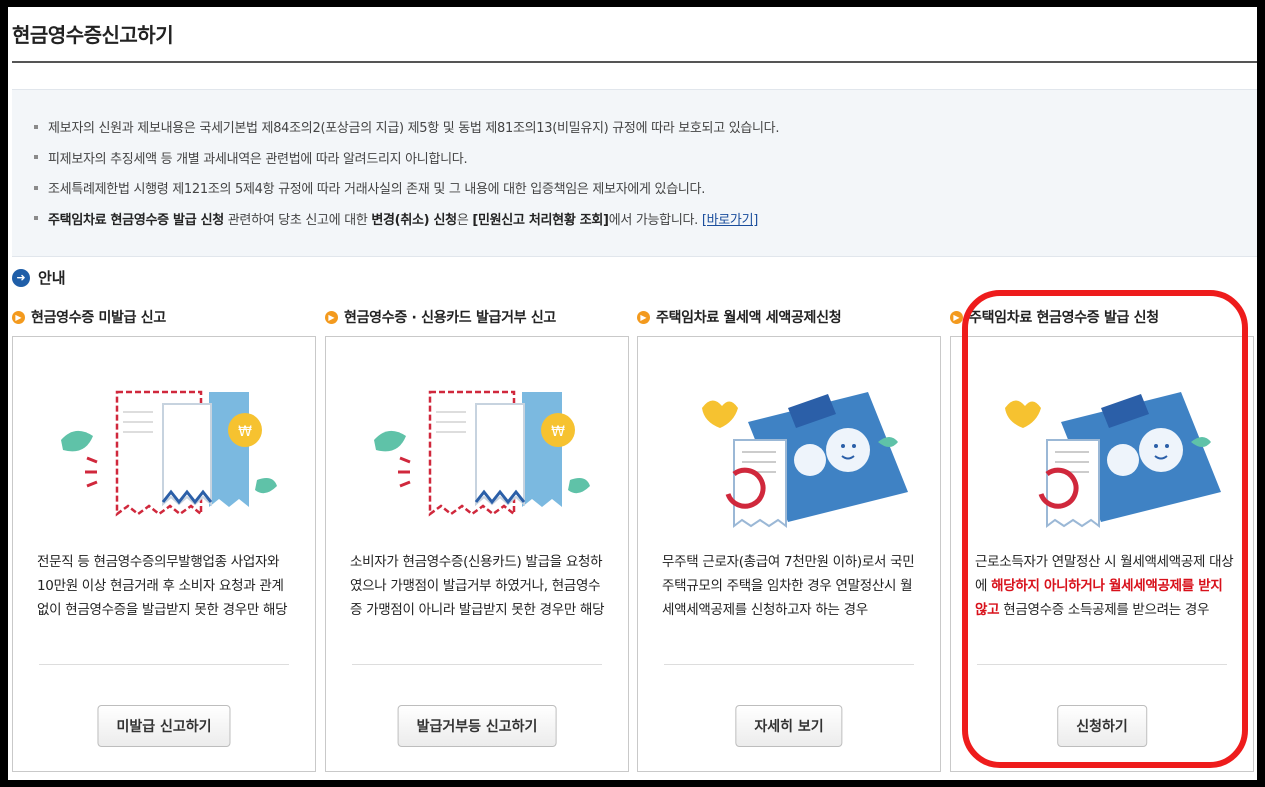  Describe the element at coordinates (730, 220) in the screenshot. I see `shortcut-link: [바로가기]` at that location.